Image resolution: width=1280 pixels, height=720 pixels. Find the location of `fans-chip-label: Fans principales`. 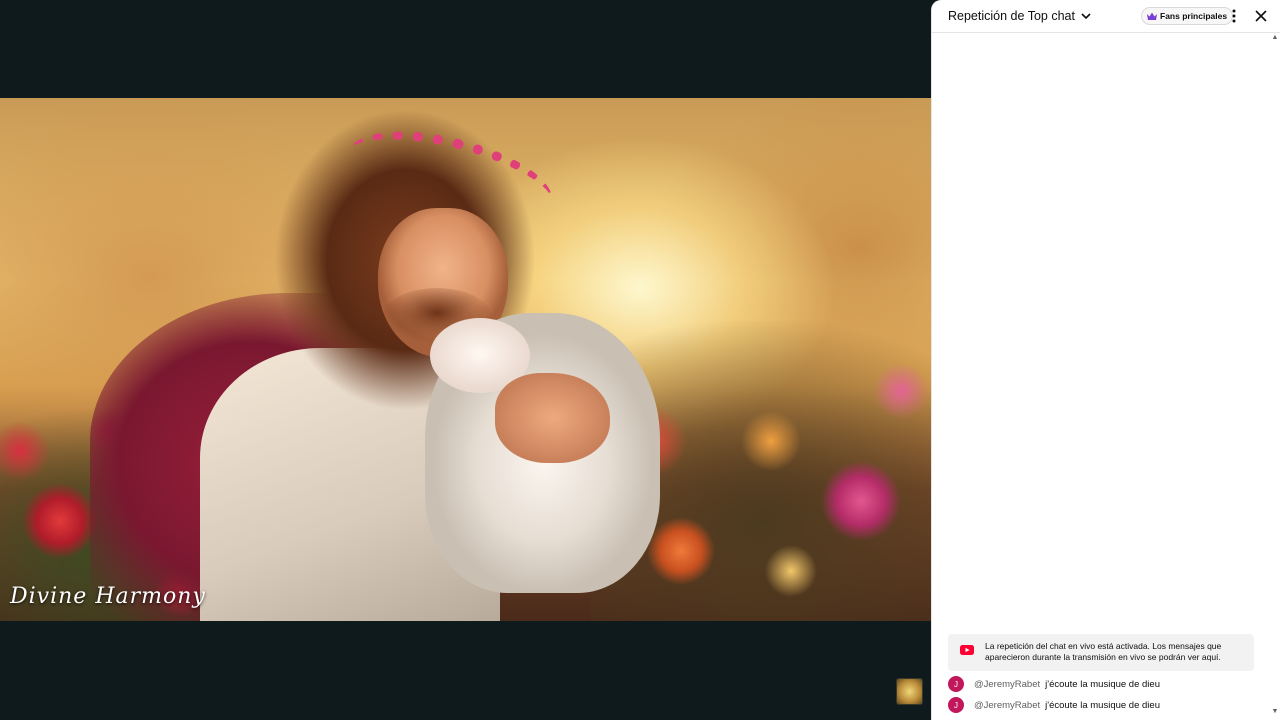

fans-chip-label: Fans principales is located at coordinates (1194, 16).